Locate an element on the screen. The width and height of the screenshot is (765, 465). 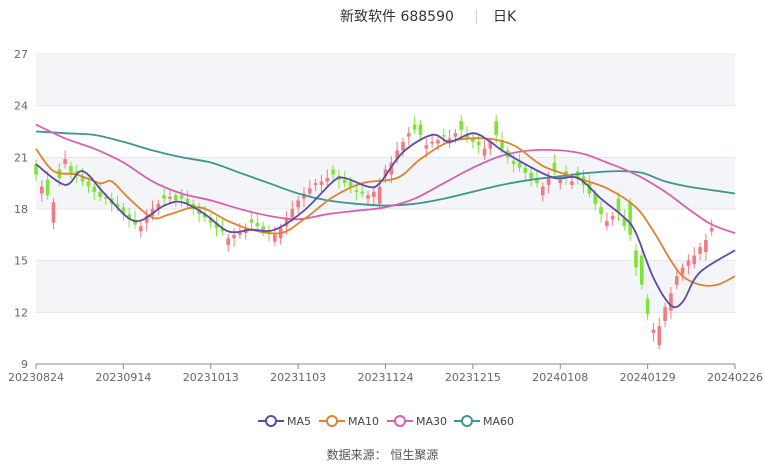
legend-marker-ma60 is located at coordinates (467, 421).